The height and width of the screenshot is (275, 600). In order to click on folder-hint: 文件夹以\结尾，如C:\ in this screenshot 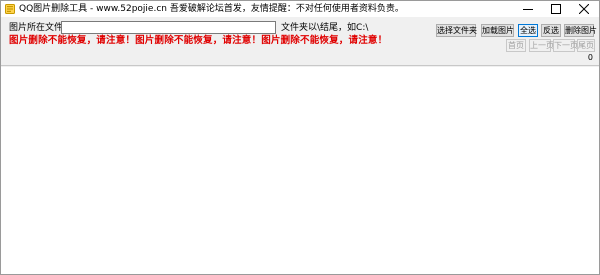, I will do `click(325, 28)`.